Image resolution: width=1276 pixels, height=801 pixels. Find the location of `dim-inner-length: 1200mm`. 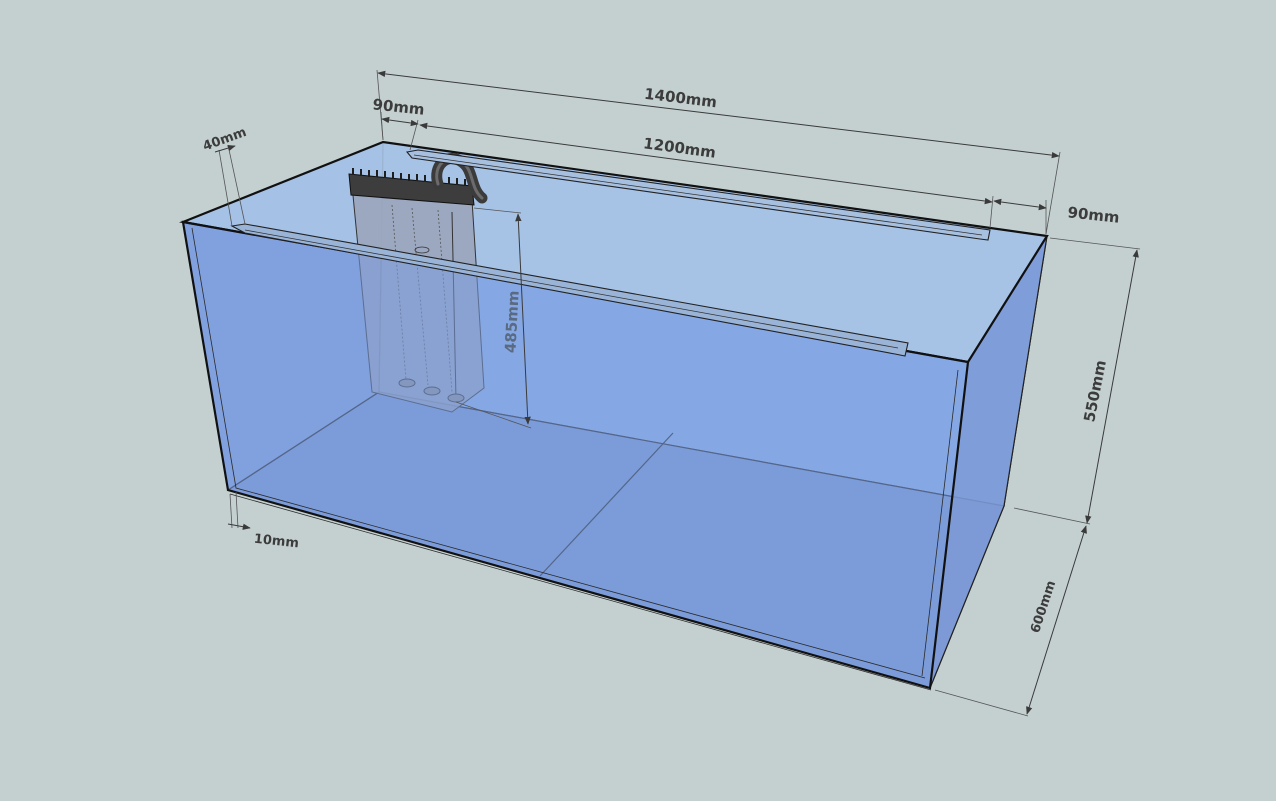

dim-inner-length: 1200mm is located at coordinates (679, 147).